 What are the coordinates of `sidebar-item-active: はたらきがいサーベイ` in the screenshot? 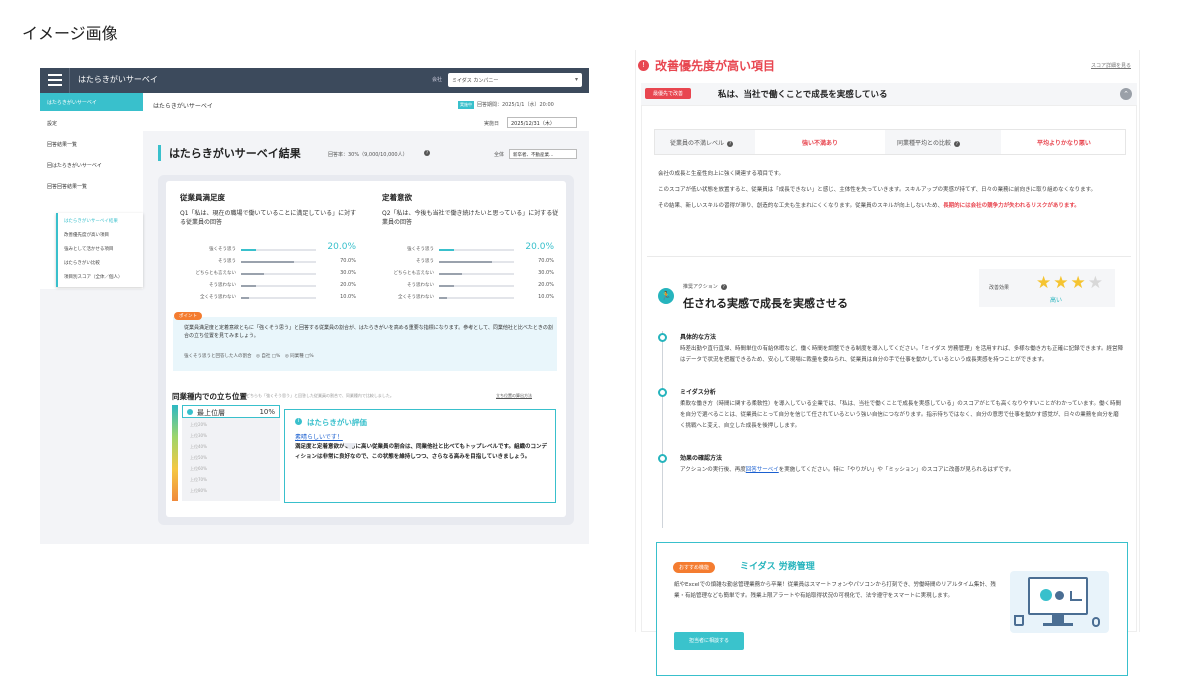 It's located at (91, 102).